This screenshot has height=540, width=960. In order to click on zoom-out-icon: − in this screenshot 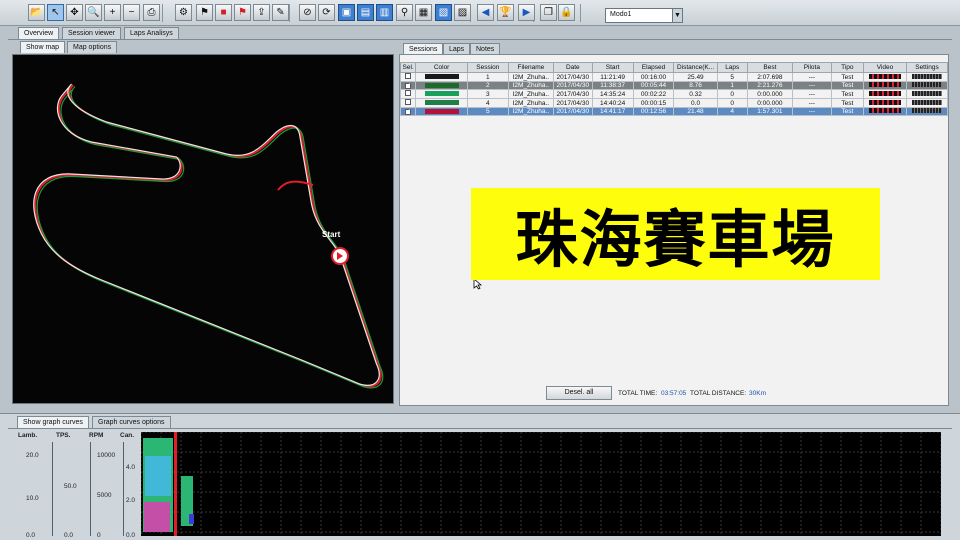, I will do `click(131, 12)`.